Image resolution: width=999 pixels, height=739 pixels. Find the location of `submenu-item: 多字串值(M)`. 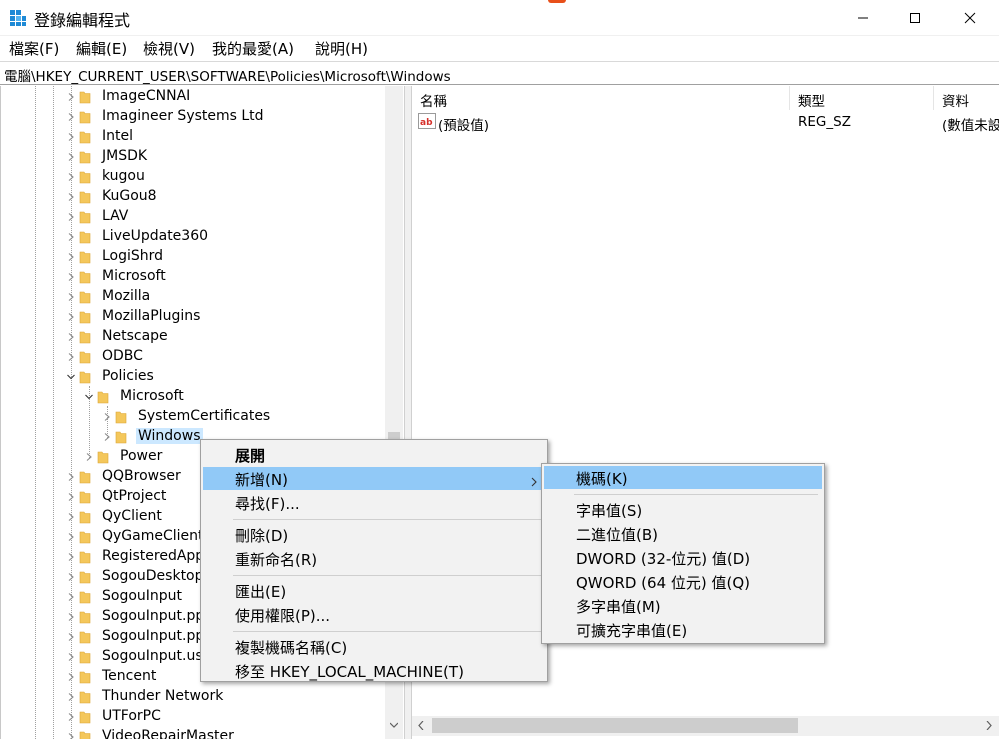

submenu-item: 多字串值(M) is located at coordinates (683, 605).